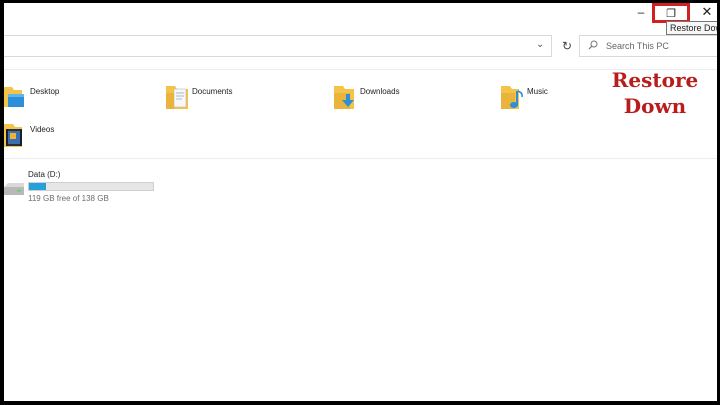  What do you see at coordinates (540, 44) in the screenshot?
I see `address-history-chevron-icon: ⌄` at bounding box center [540, 44].